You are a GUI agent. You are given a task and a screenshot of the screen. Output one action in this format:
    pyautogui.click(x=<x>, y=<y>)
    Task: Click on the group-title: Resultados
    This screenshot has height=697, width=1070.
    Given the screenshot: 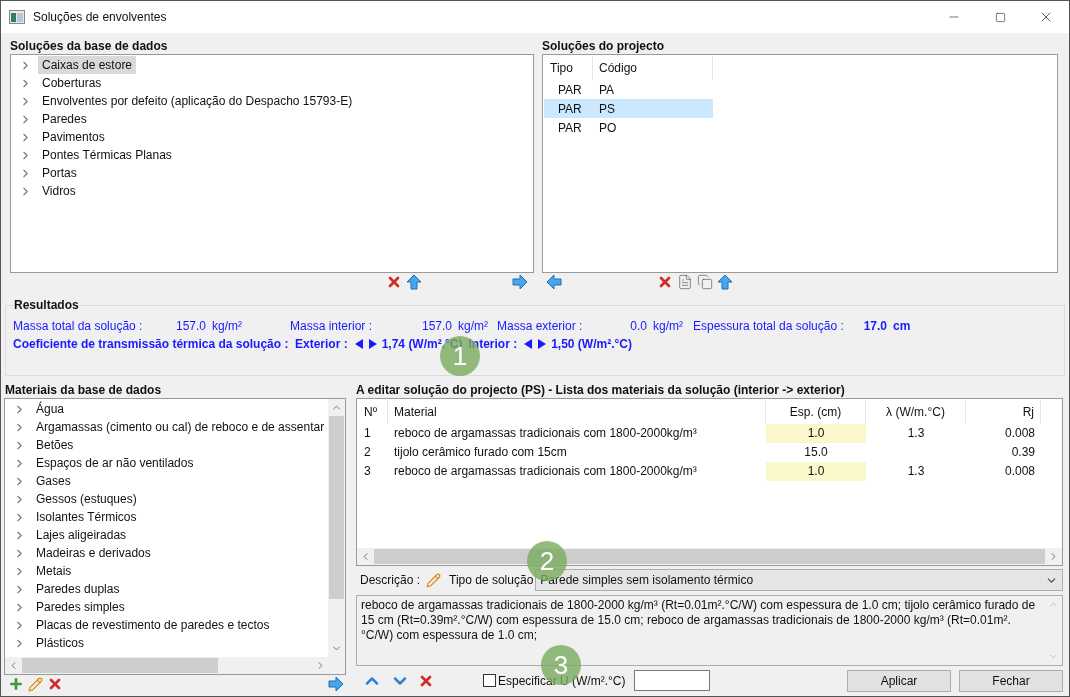 What is the action you would take?
    pyautogui.click(x=46, y=305)
    